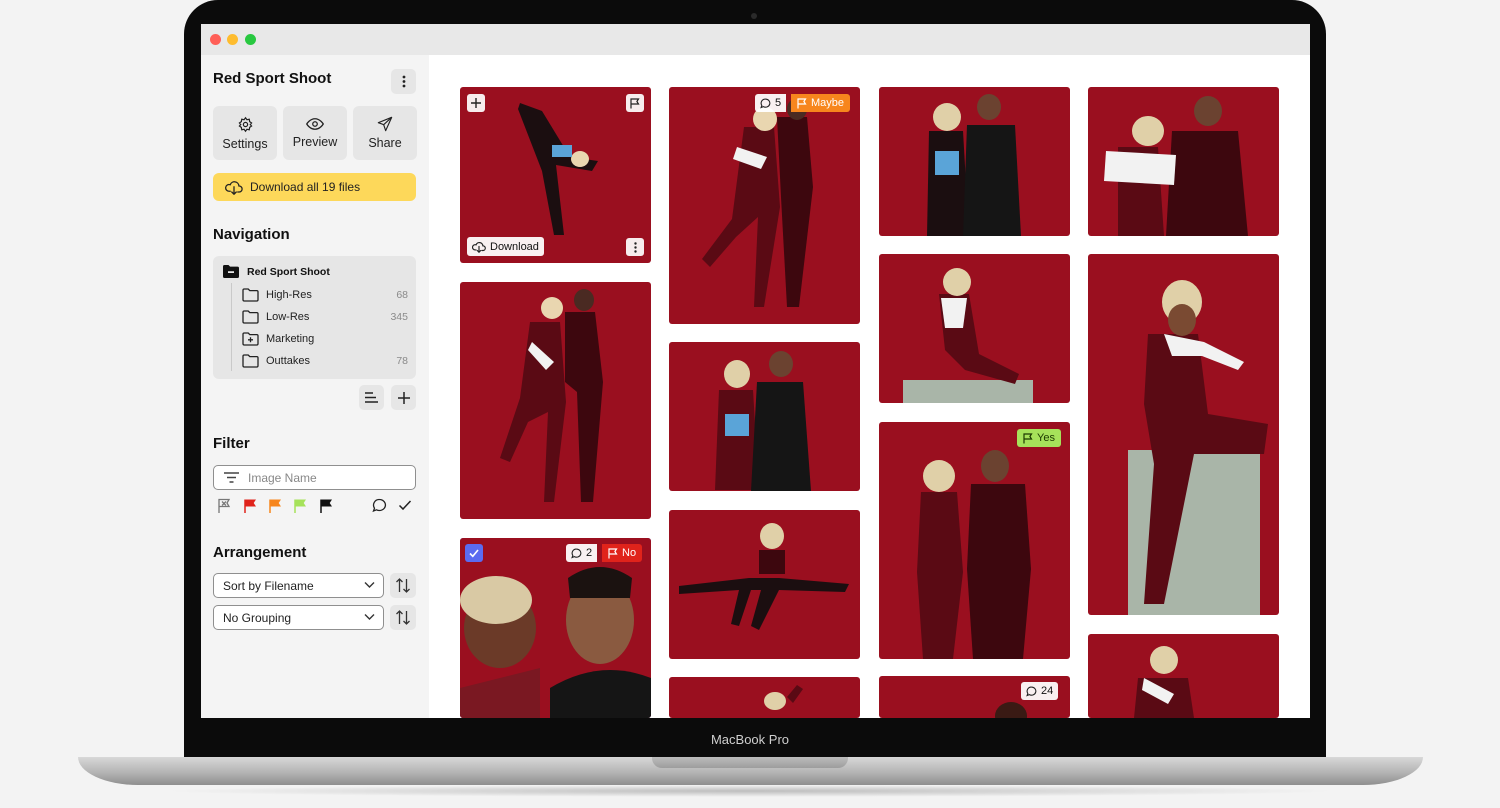 The height and width of the screenshot is (808, 1500). What do you see at coordinates (1046, 438) in the screenshot?
I see `status-tag-label: Yes` at bounding box center [1046, 438].